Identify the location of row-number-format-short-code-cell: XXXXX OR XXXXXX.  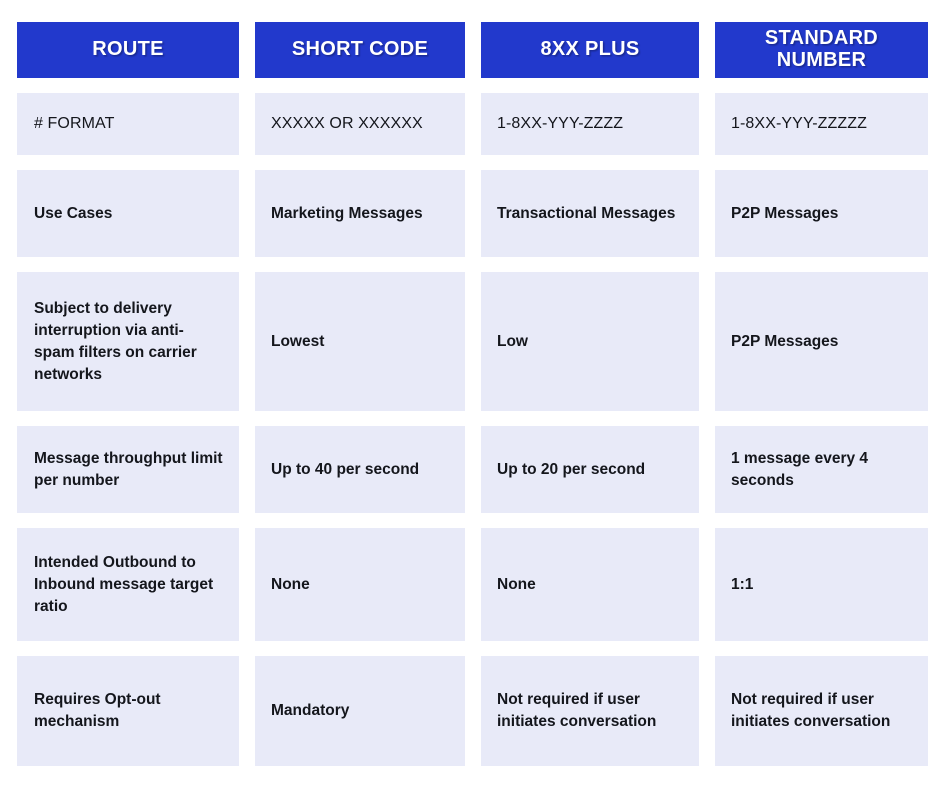
(360, 124).